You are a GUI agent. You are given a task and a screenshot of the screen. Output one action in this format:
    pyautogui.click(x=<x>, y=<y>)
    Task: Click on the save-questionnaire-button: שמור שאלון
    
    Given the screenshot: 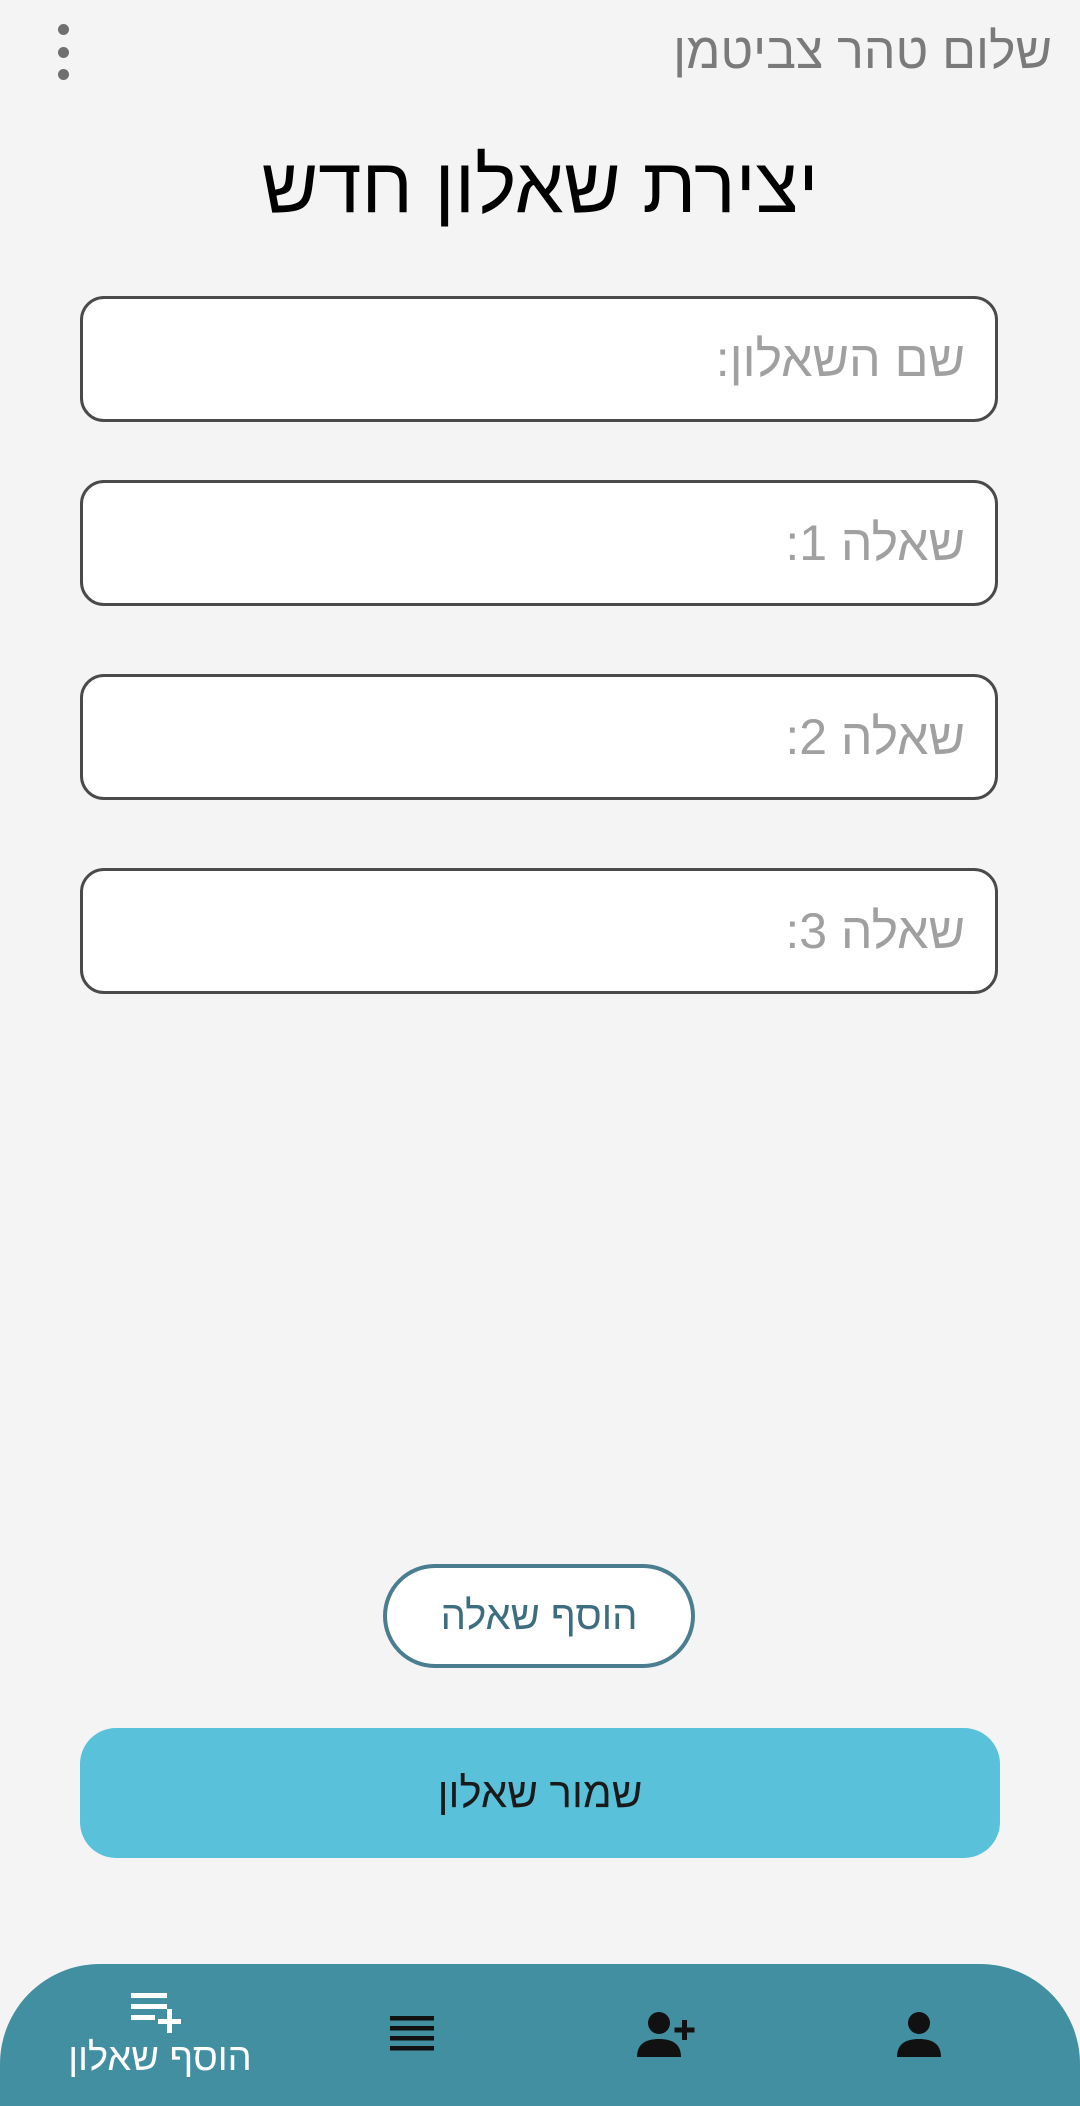 What is the action you would take?
    pyautogui.click(x=540, y=1793)
    